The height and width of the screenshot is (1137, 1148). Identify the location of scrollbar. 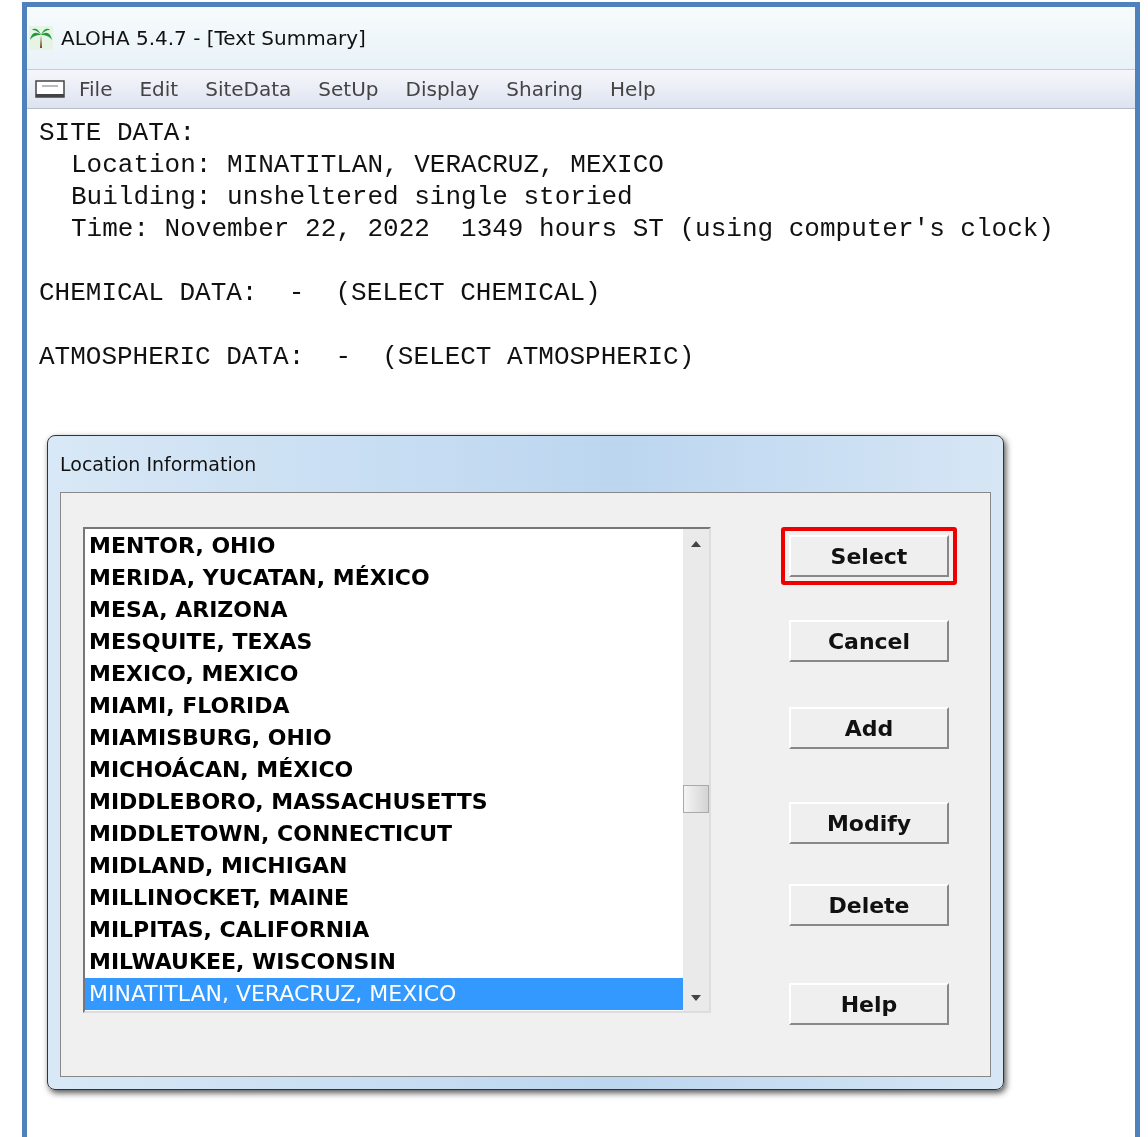
(696, 770).